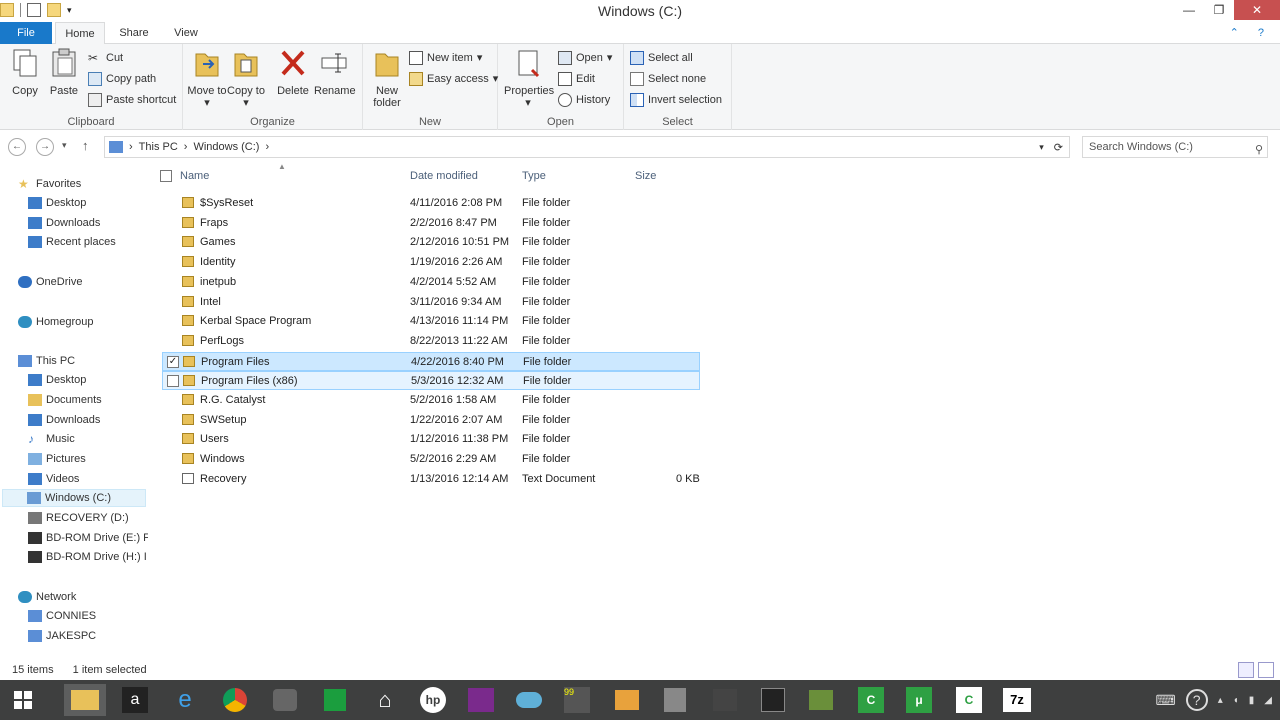 The height and width of the screenshot is (720, 1280). I want to click on chevron-up-icon: ▴, so click(1220, 700).